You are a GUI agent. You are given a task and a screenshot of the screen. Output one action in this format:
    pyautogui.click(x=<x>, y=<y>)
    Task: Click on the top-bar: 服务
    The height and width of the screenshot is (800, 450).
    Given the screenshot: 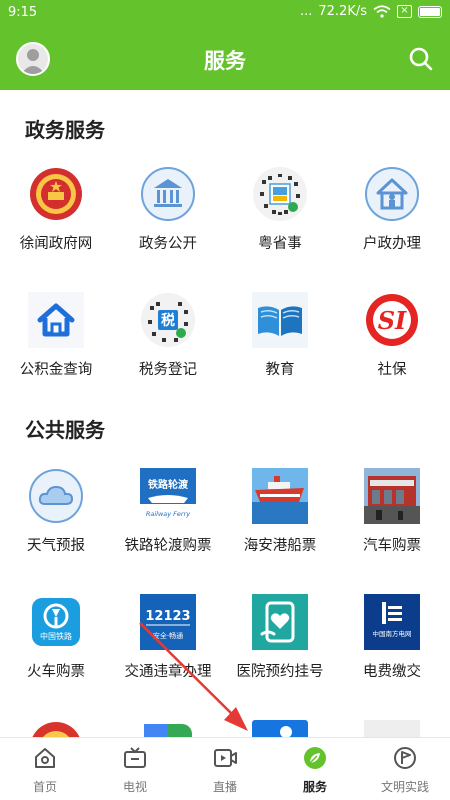 What is the action you would take?
    pyautogui.click(x=225, y=59)
    